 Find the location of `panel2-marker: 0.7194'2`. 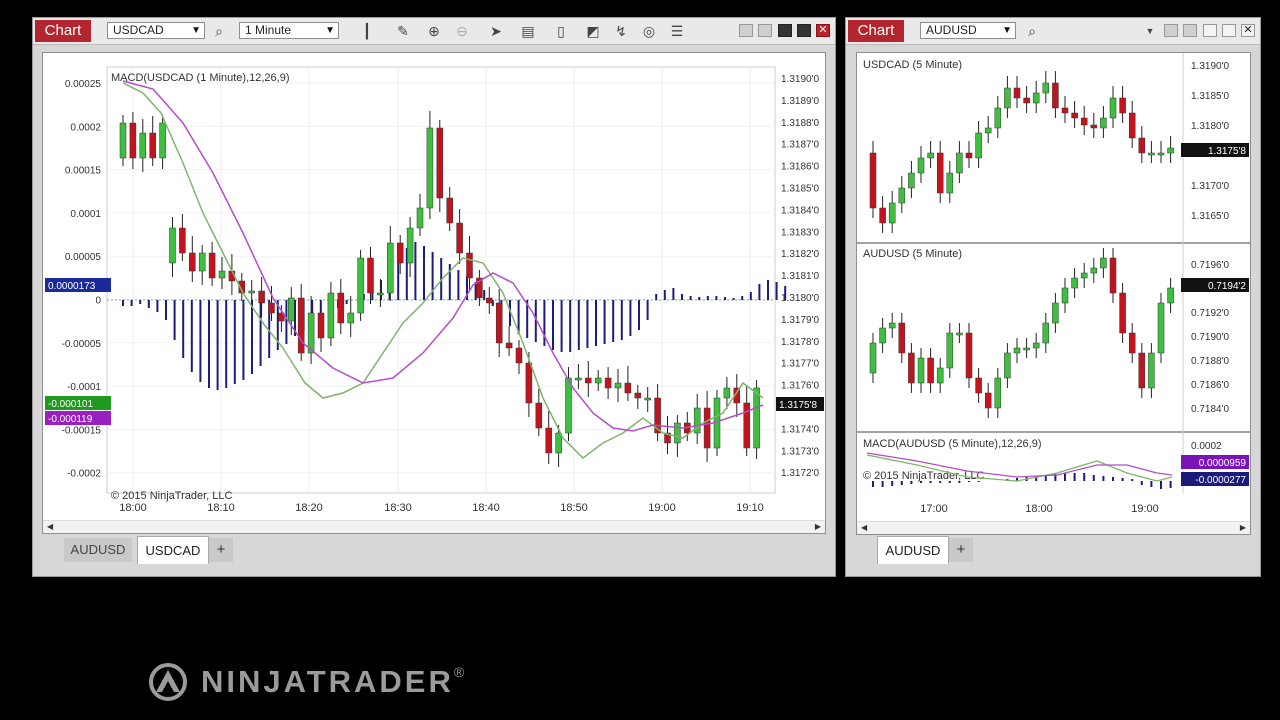

panel2-marker: 0.7194'2 is located at coordinates (1227, 286).